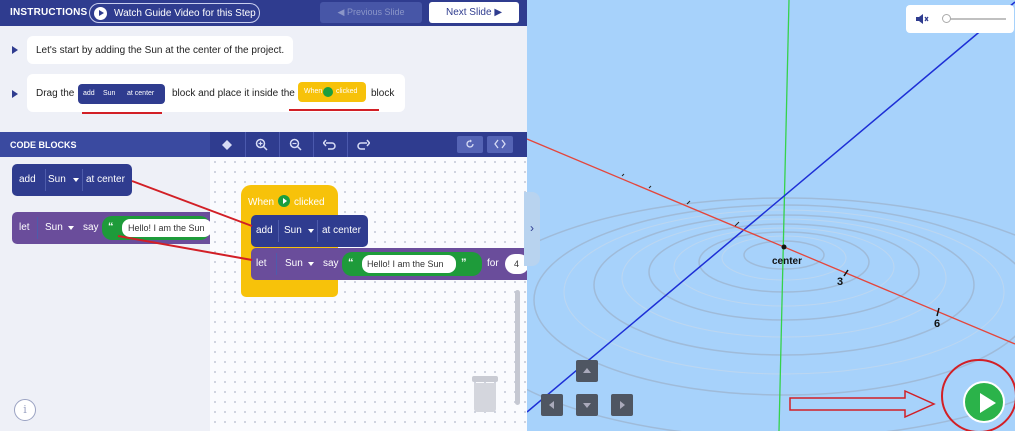 The width and height of the screenshot is (1015, 431). What do you see at coordinates (902, 395) in the screenshot?
I see `play-annotation` at bounding box center [902, 395].